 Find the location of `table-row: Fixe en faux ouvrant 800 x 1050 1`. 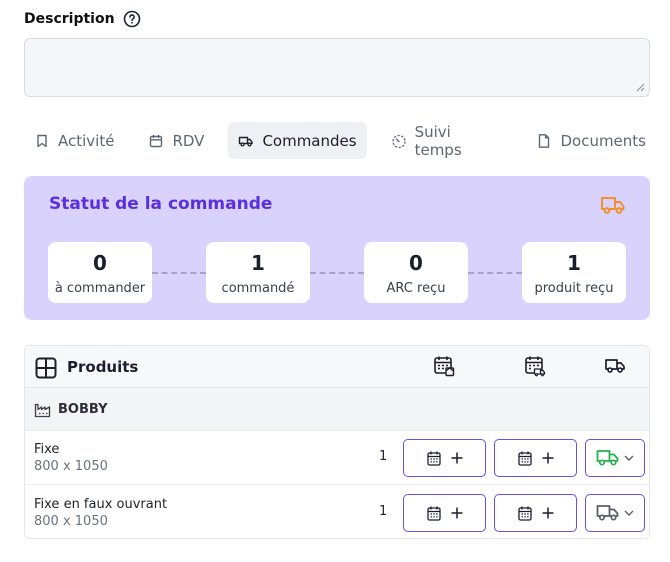

table-row: Fixe en faux ouvrant 800 x 1050 1 is located at coordinates (337, 512).